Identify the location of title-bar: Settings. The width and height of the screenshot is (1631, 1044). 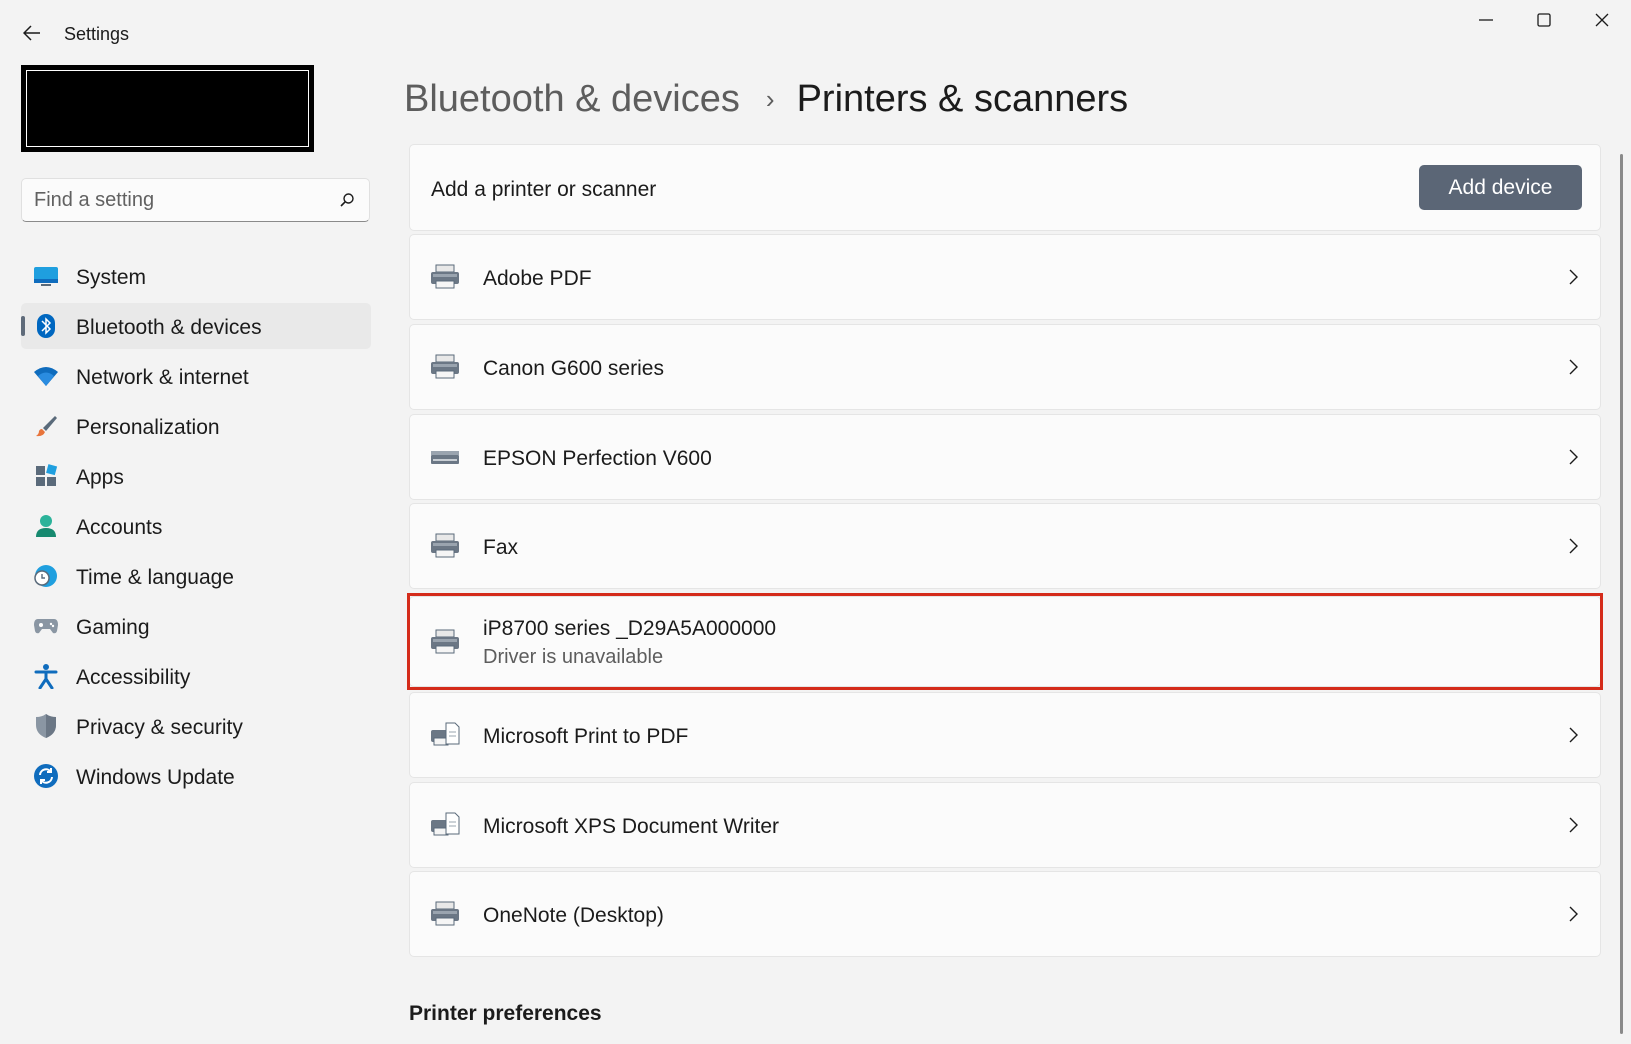
(815, 32).